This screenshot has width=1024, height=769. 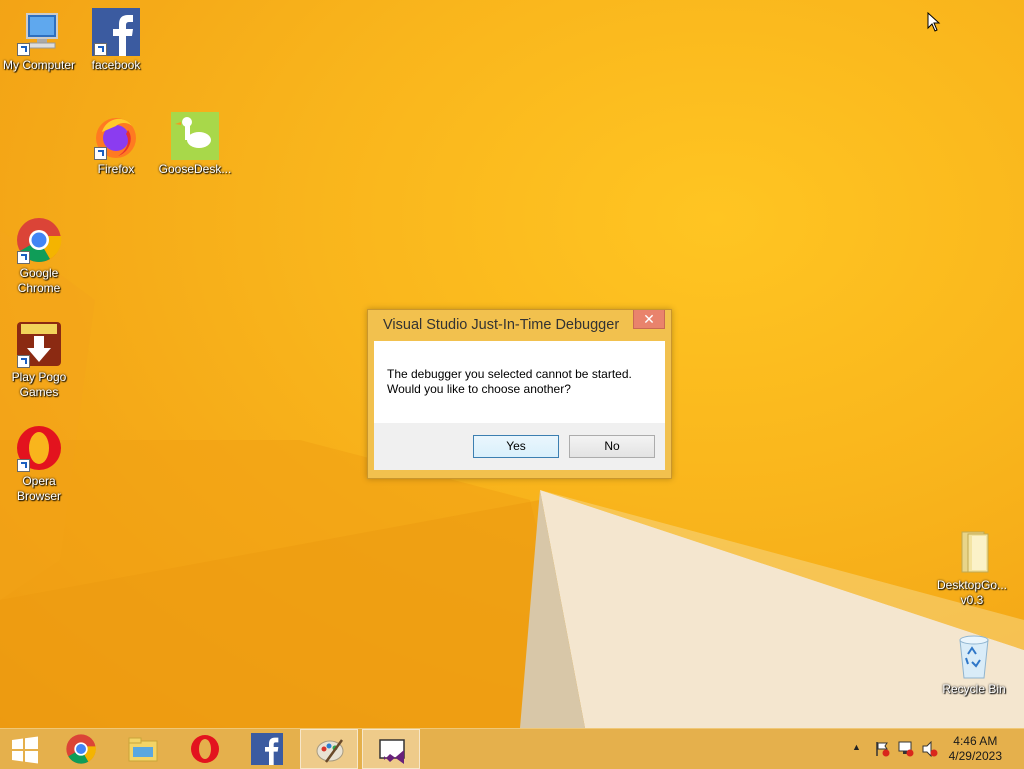 What do you see at coordinates (39, 280) in the screenshot?
I see `desktop-icon-label: Google Chrome` at bounding box center [39, 280].